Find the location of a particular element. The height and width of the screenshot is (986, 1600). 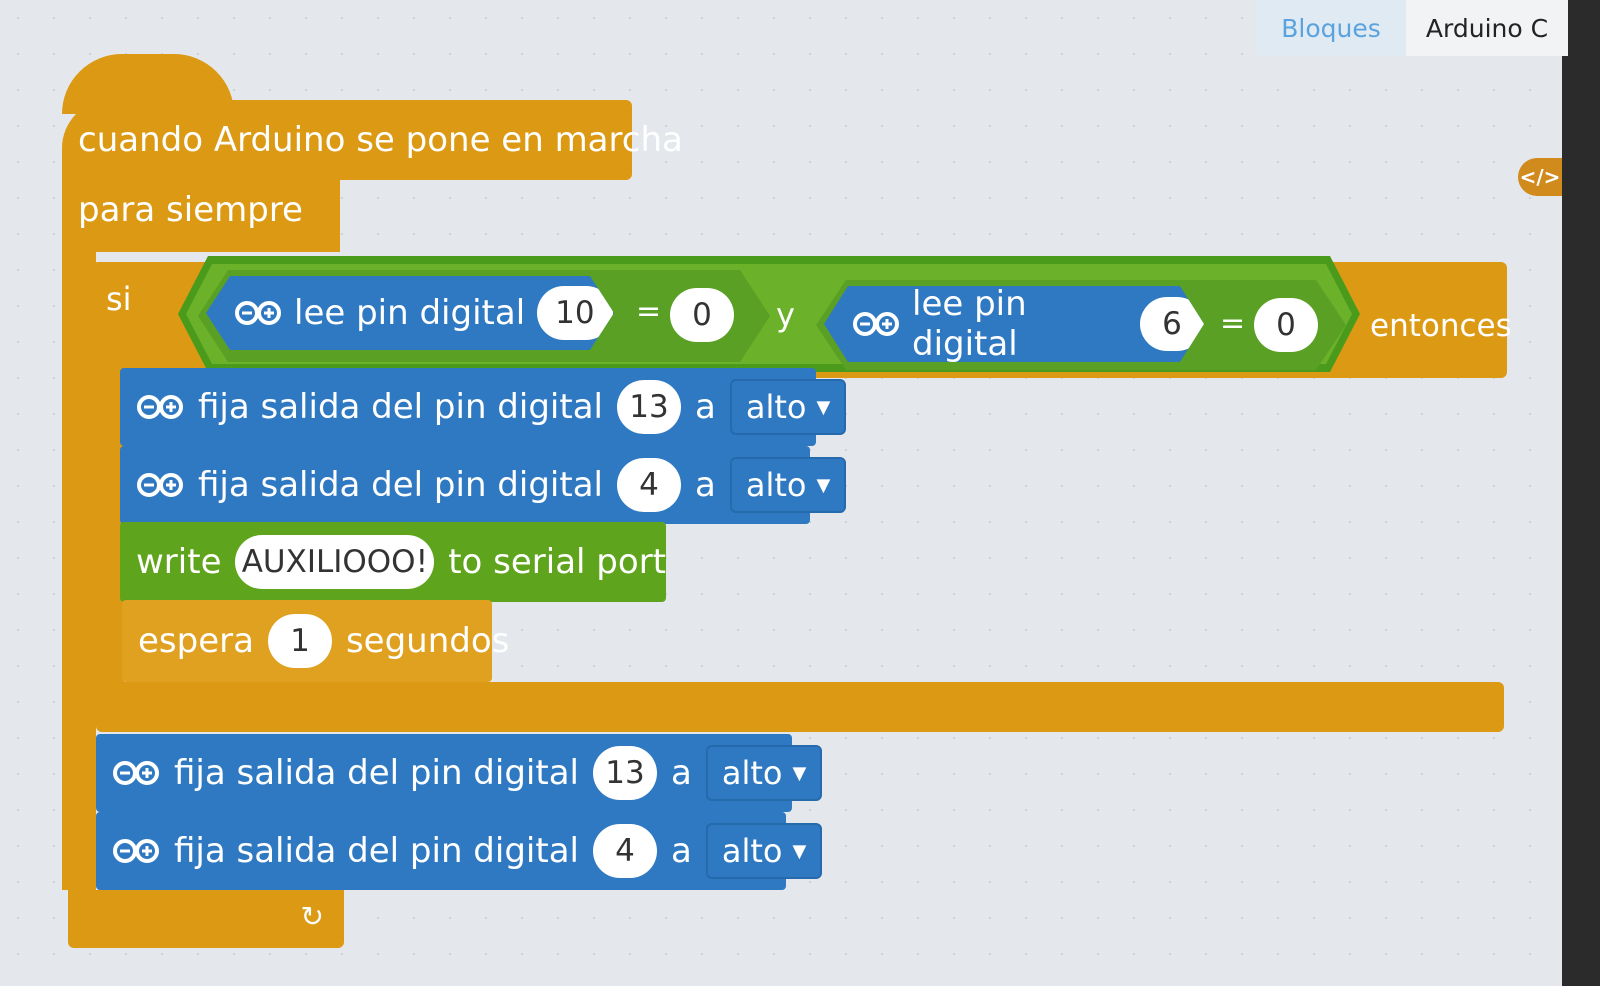

read-pin-label-2: lee pin digital is located at coordinates (969, 324).